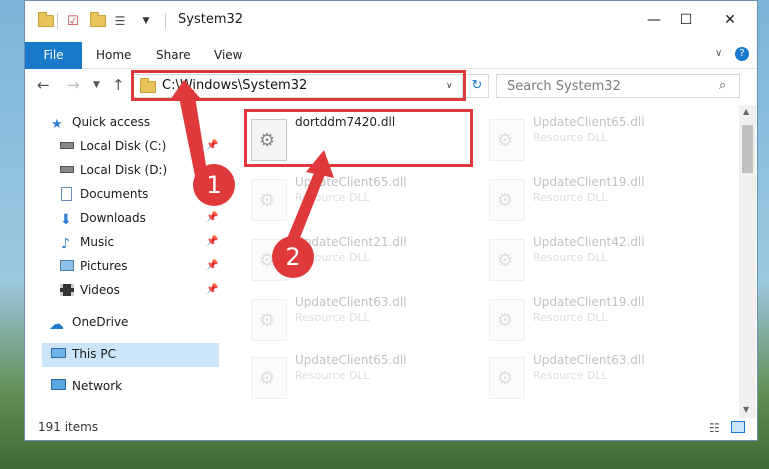  Describe the element at coordinates (320, 164) in the screenshot. I see `arrow-2-head` at that location.